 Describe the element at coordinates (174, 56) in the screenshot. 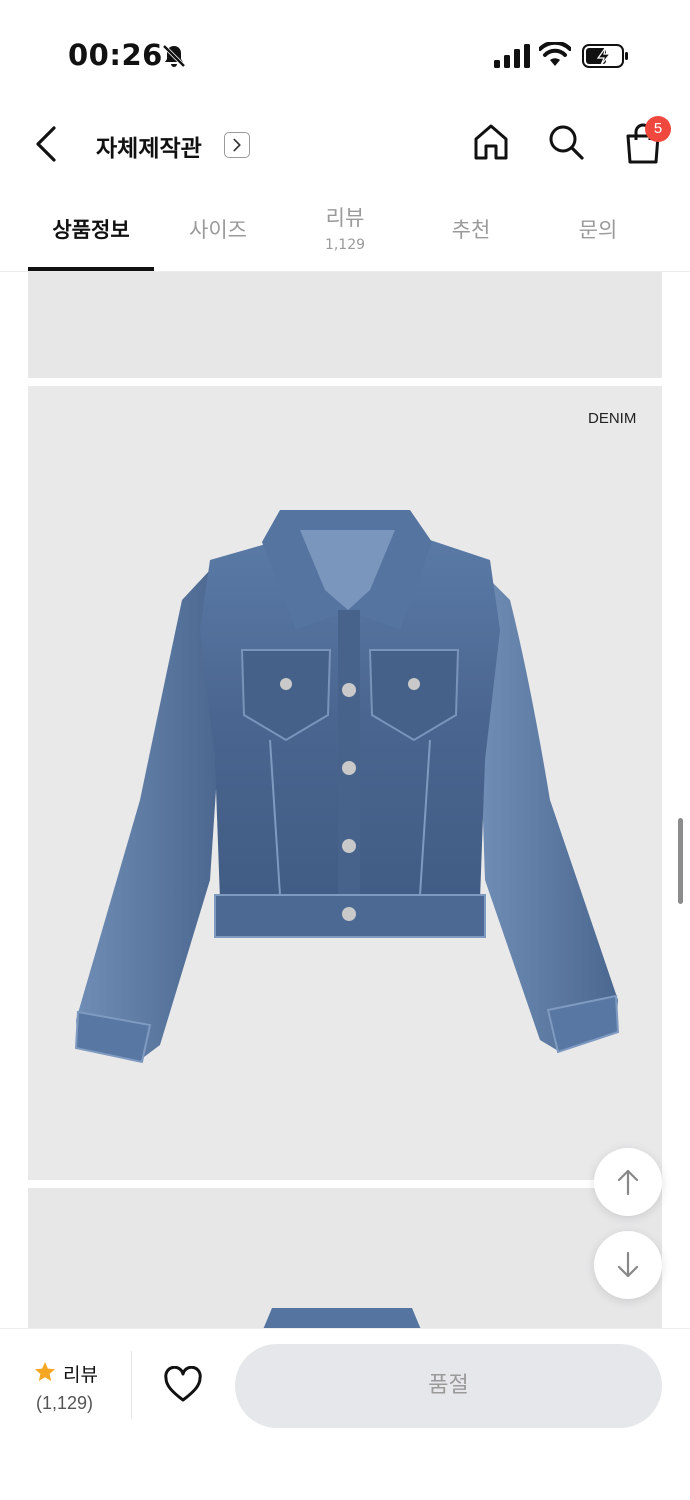

I see `bell-off-icon` at that location.